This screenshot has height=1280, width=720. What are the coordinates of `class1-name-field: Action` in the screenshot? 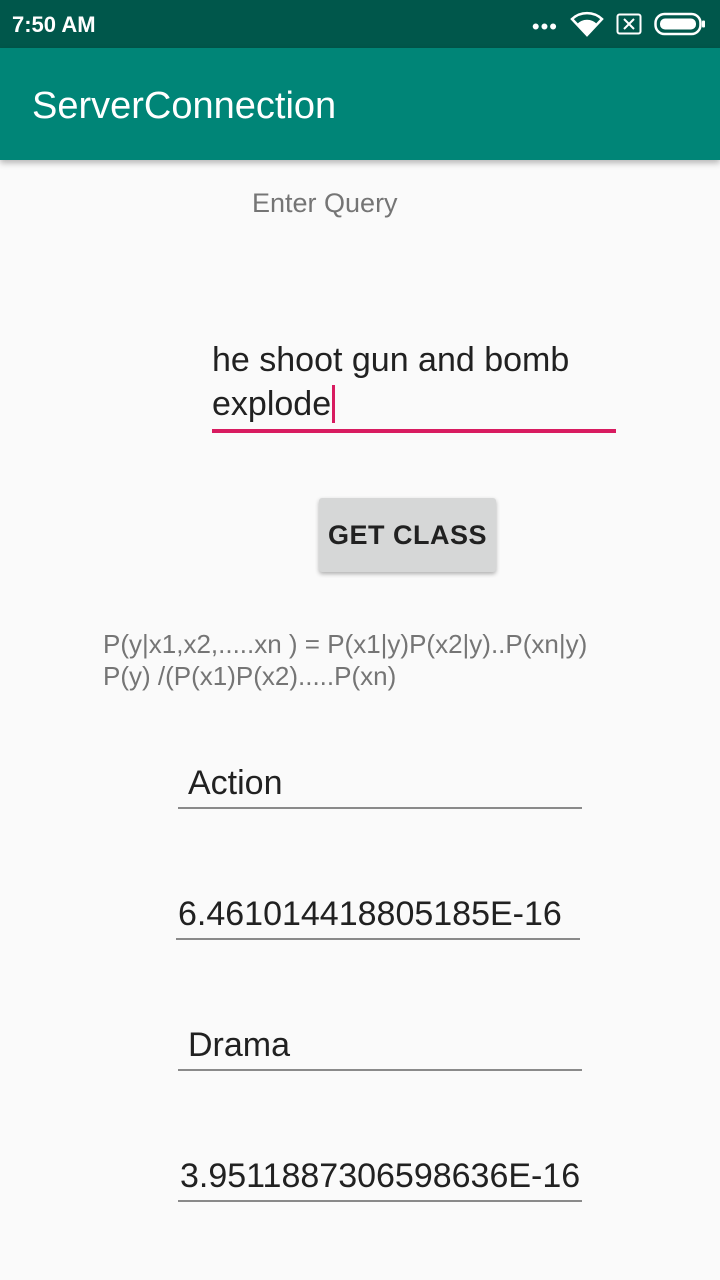 It's located at (380, 785).